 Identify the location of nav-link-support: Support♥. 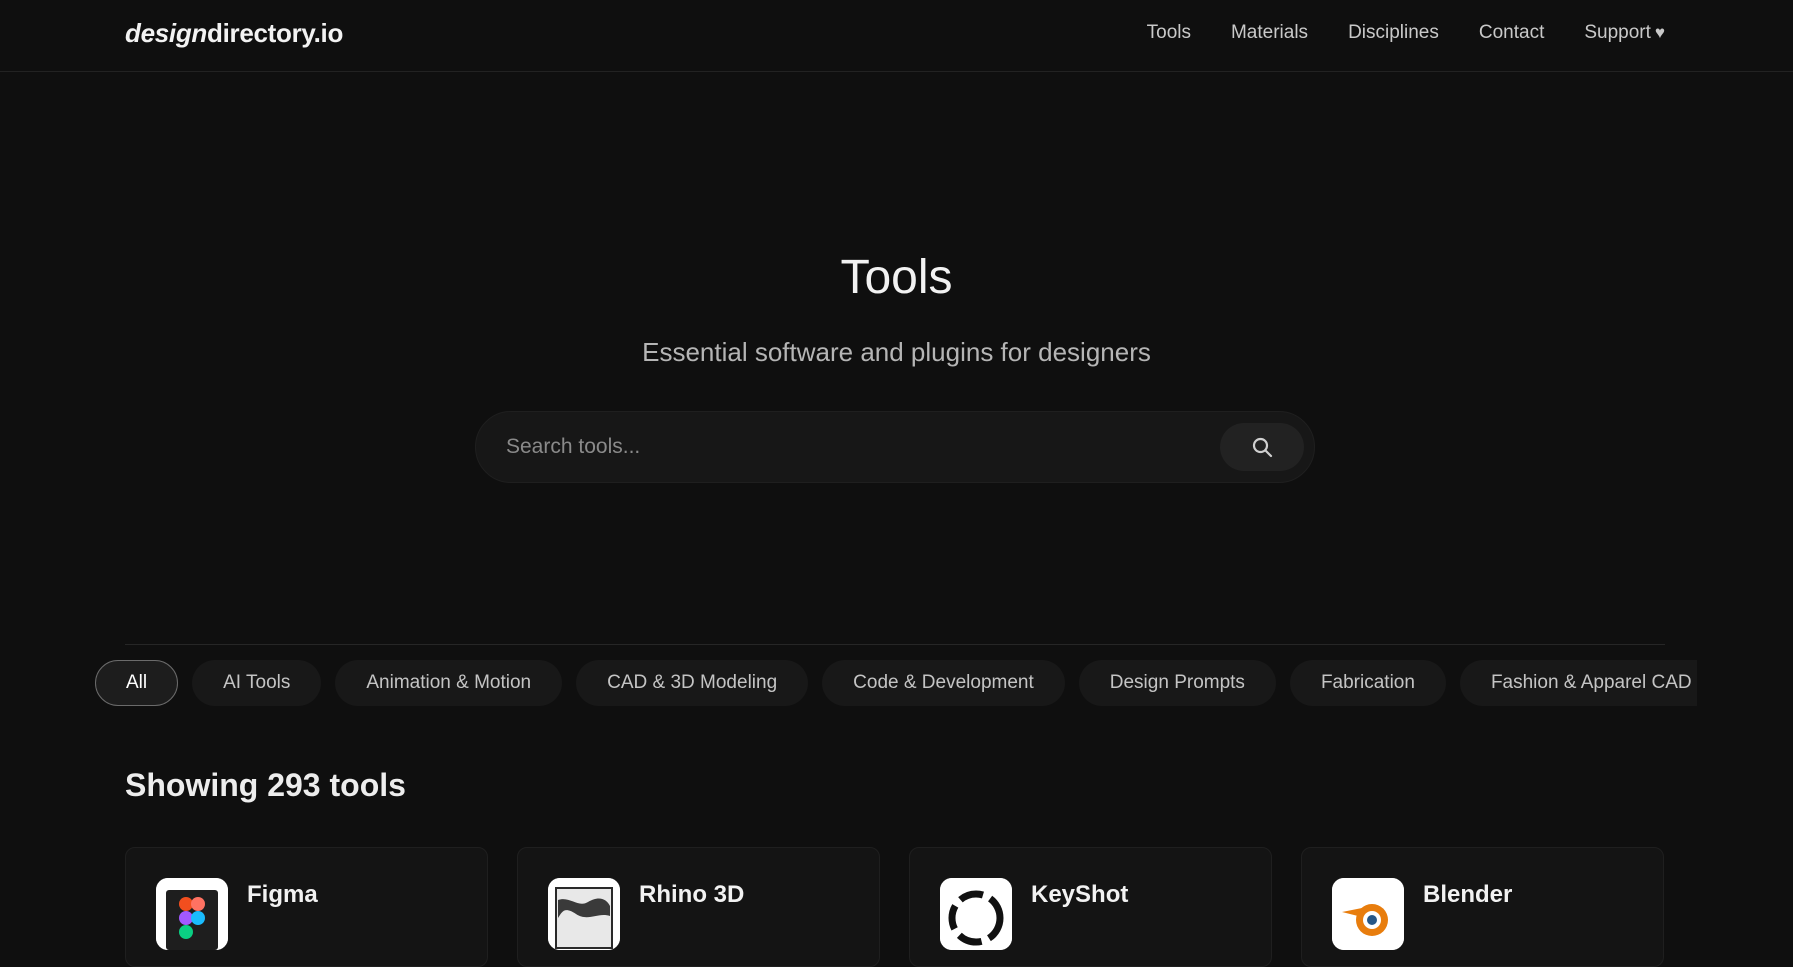
(1624, 33).